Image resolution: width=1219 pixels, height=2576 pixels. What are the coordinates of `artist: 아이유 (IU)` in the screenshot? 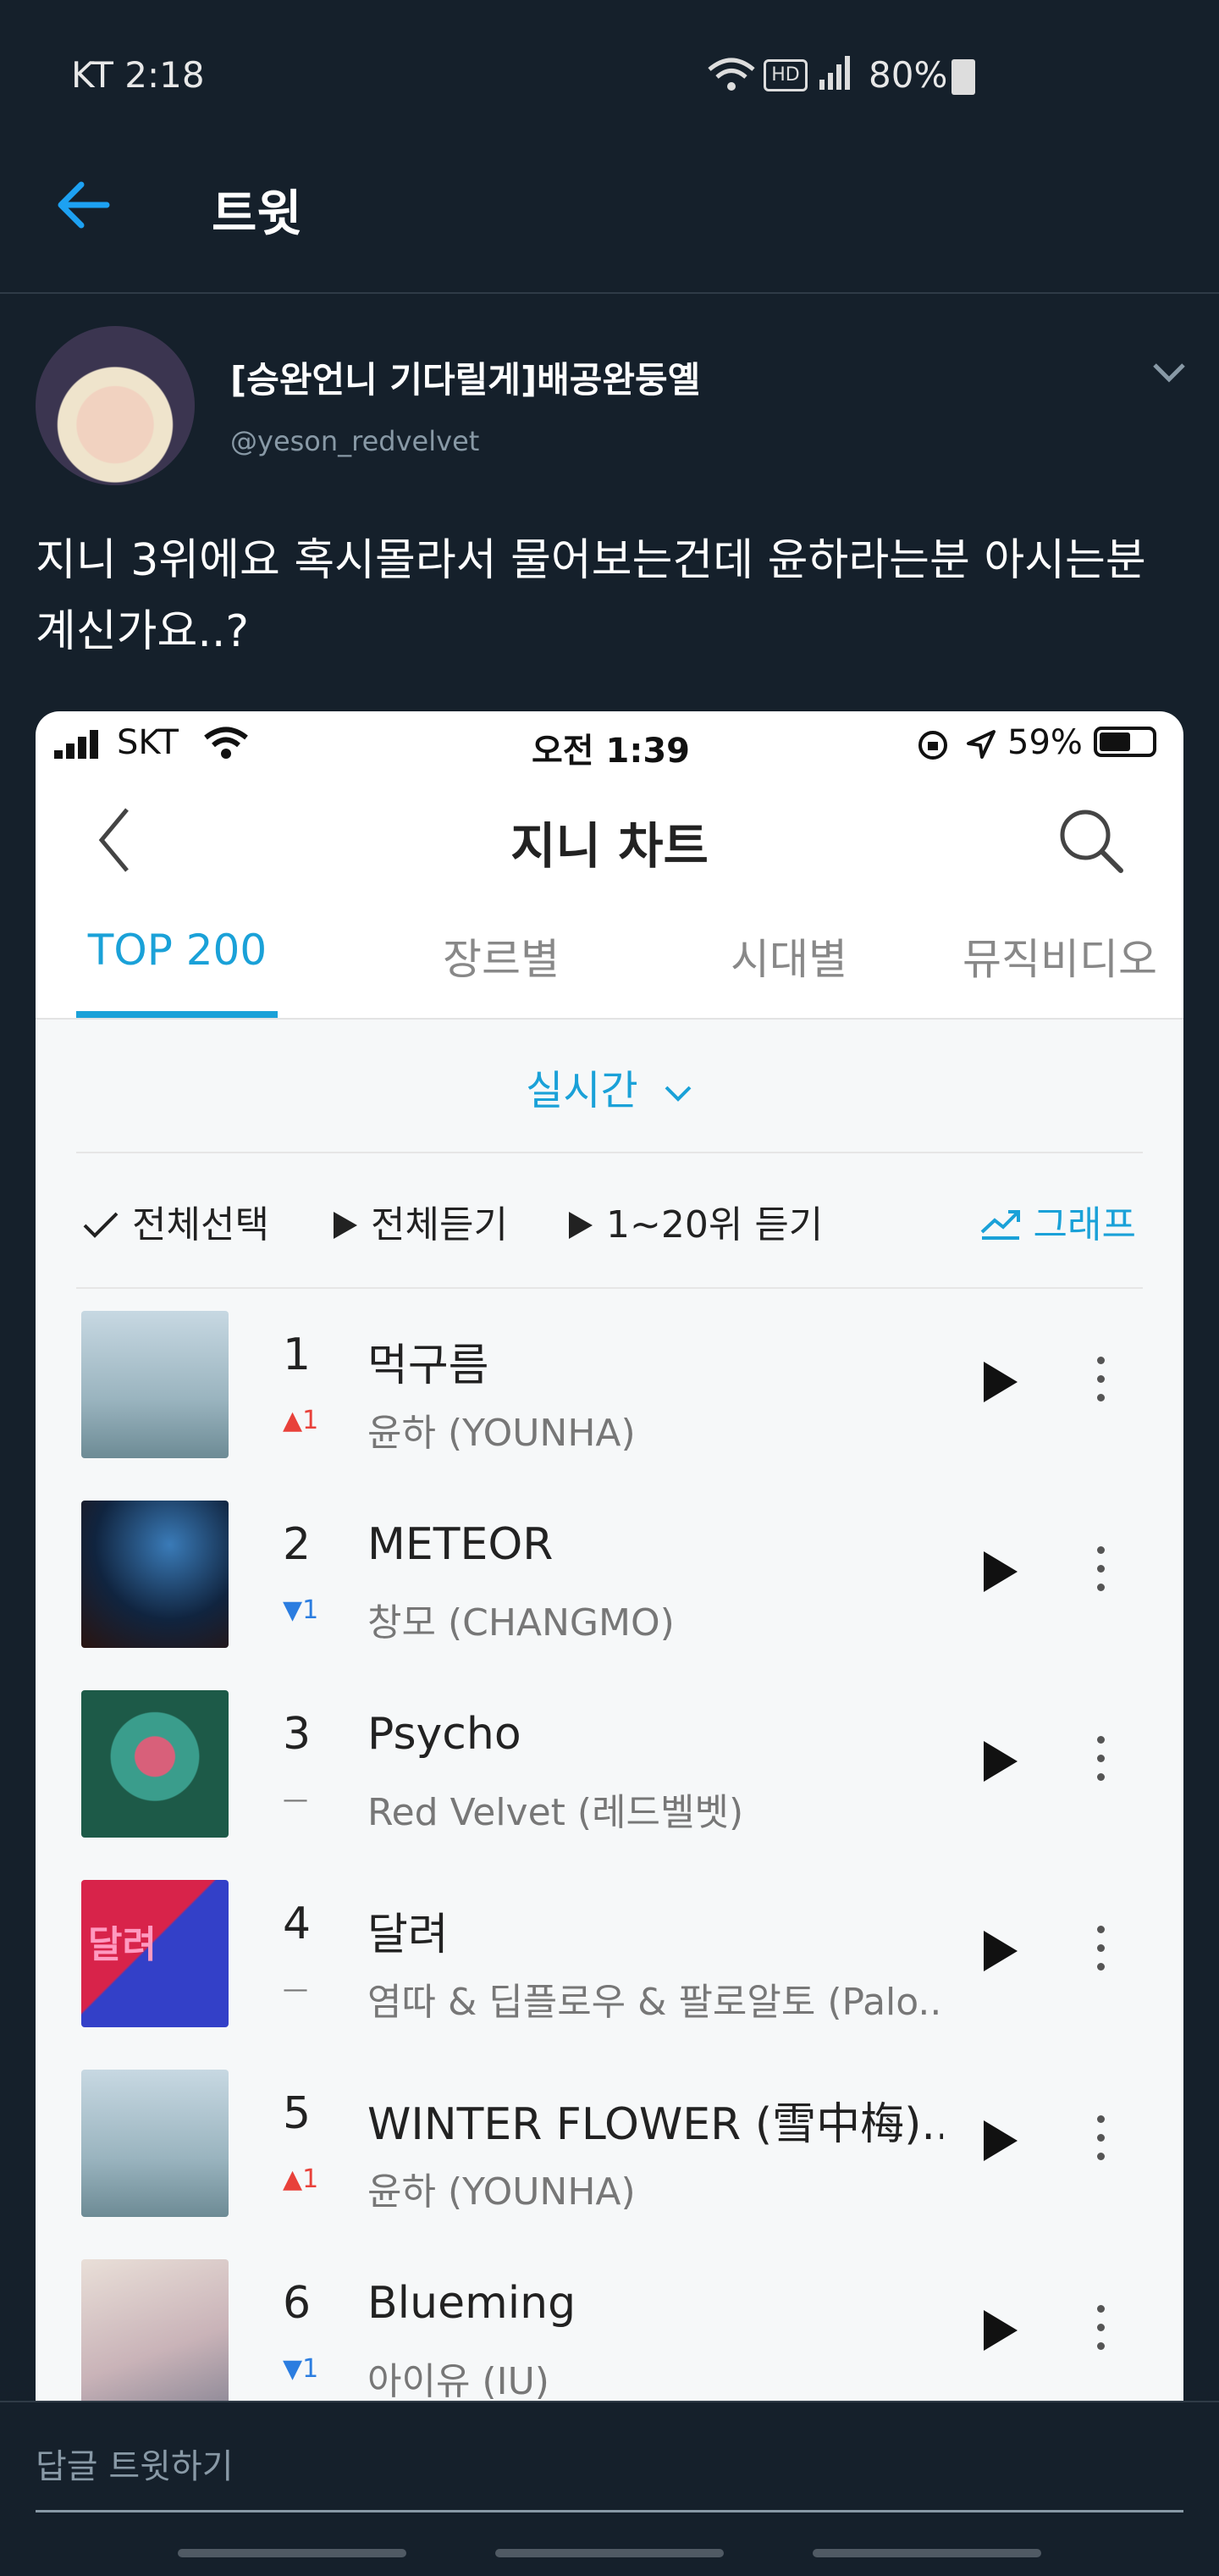 It's located at (458, 2382).